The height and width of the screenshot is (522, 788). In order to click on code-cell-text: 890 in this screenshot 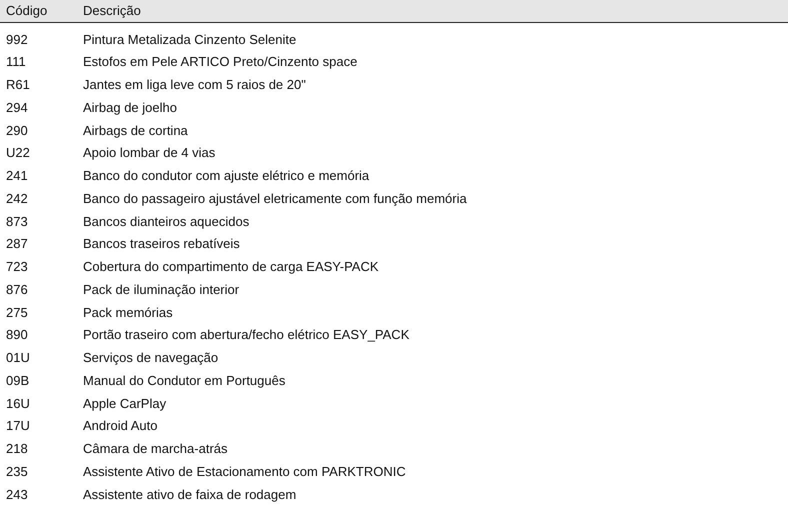, I will do `click(17, 335)`.